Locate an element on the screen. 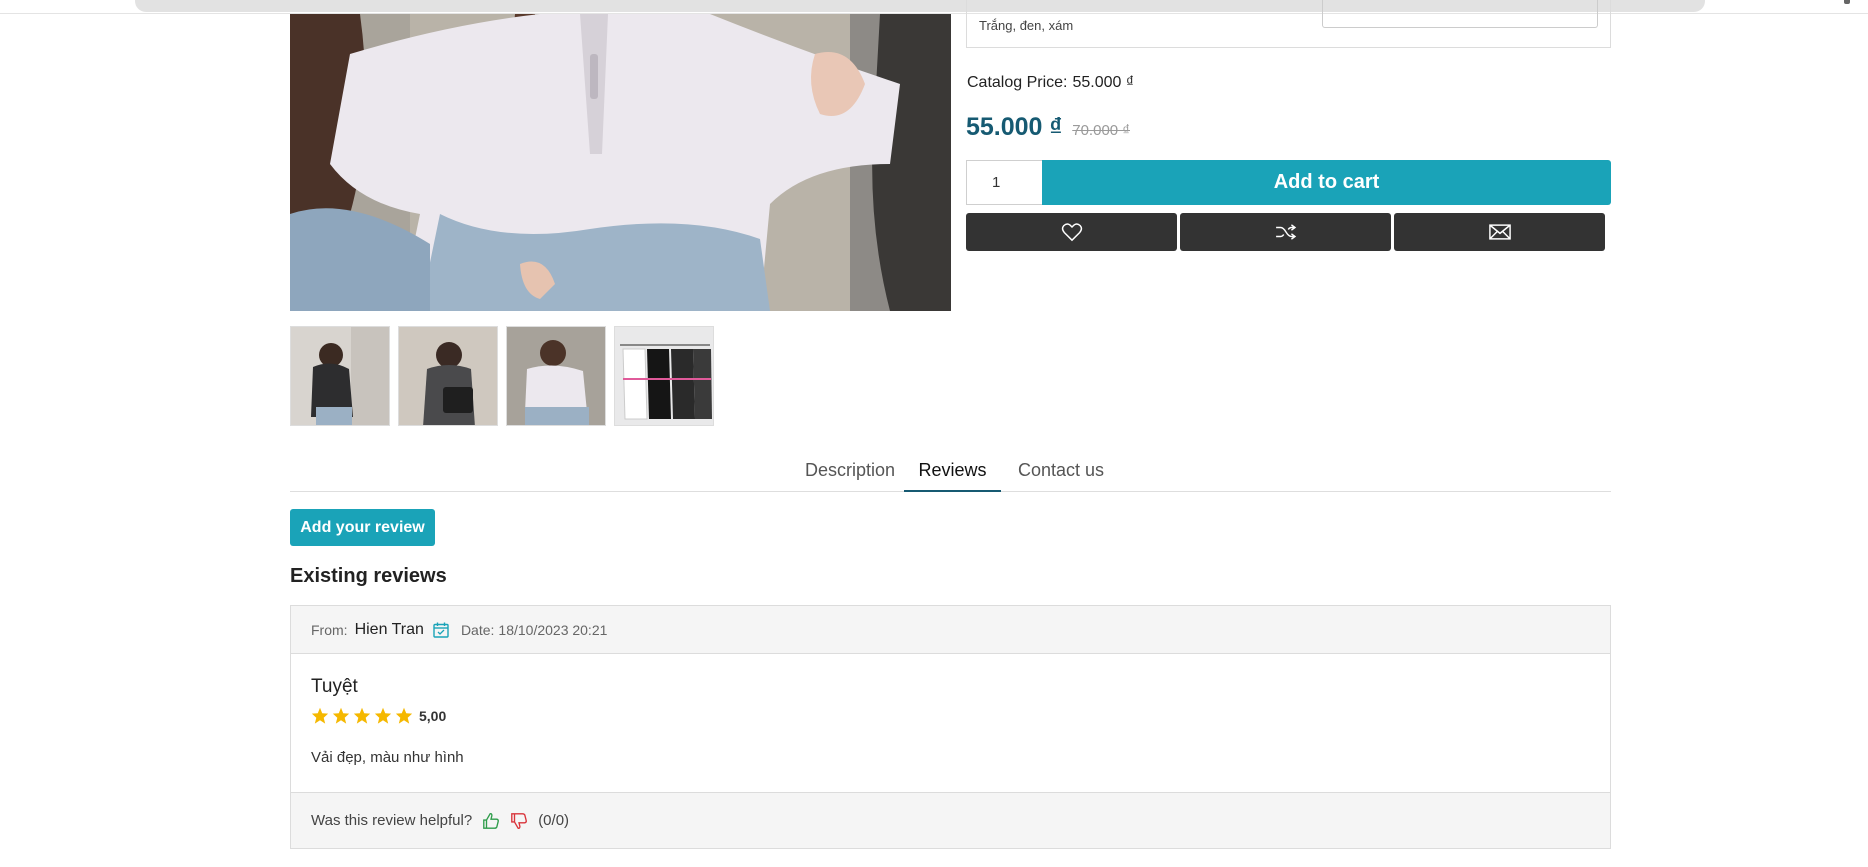  review-rating: 5,00 is located at coordinates (950, 715).